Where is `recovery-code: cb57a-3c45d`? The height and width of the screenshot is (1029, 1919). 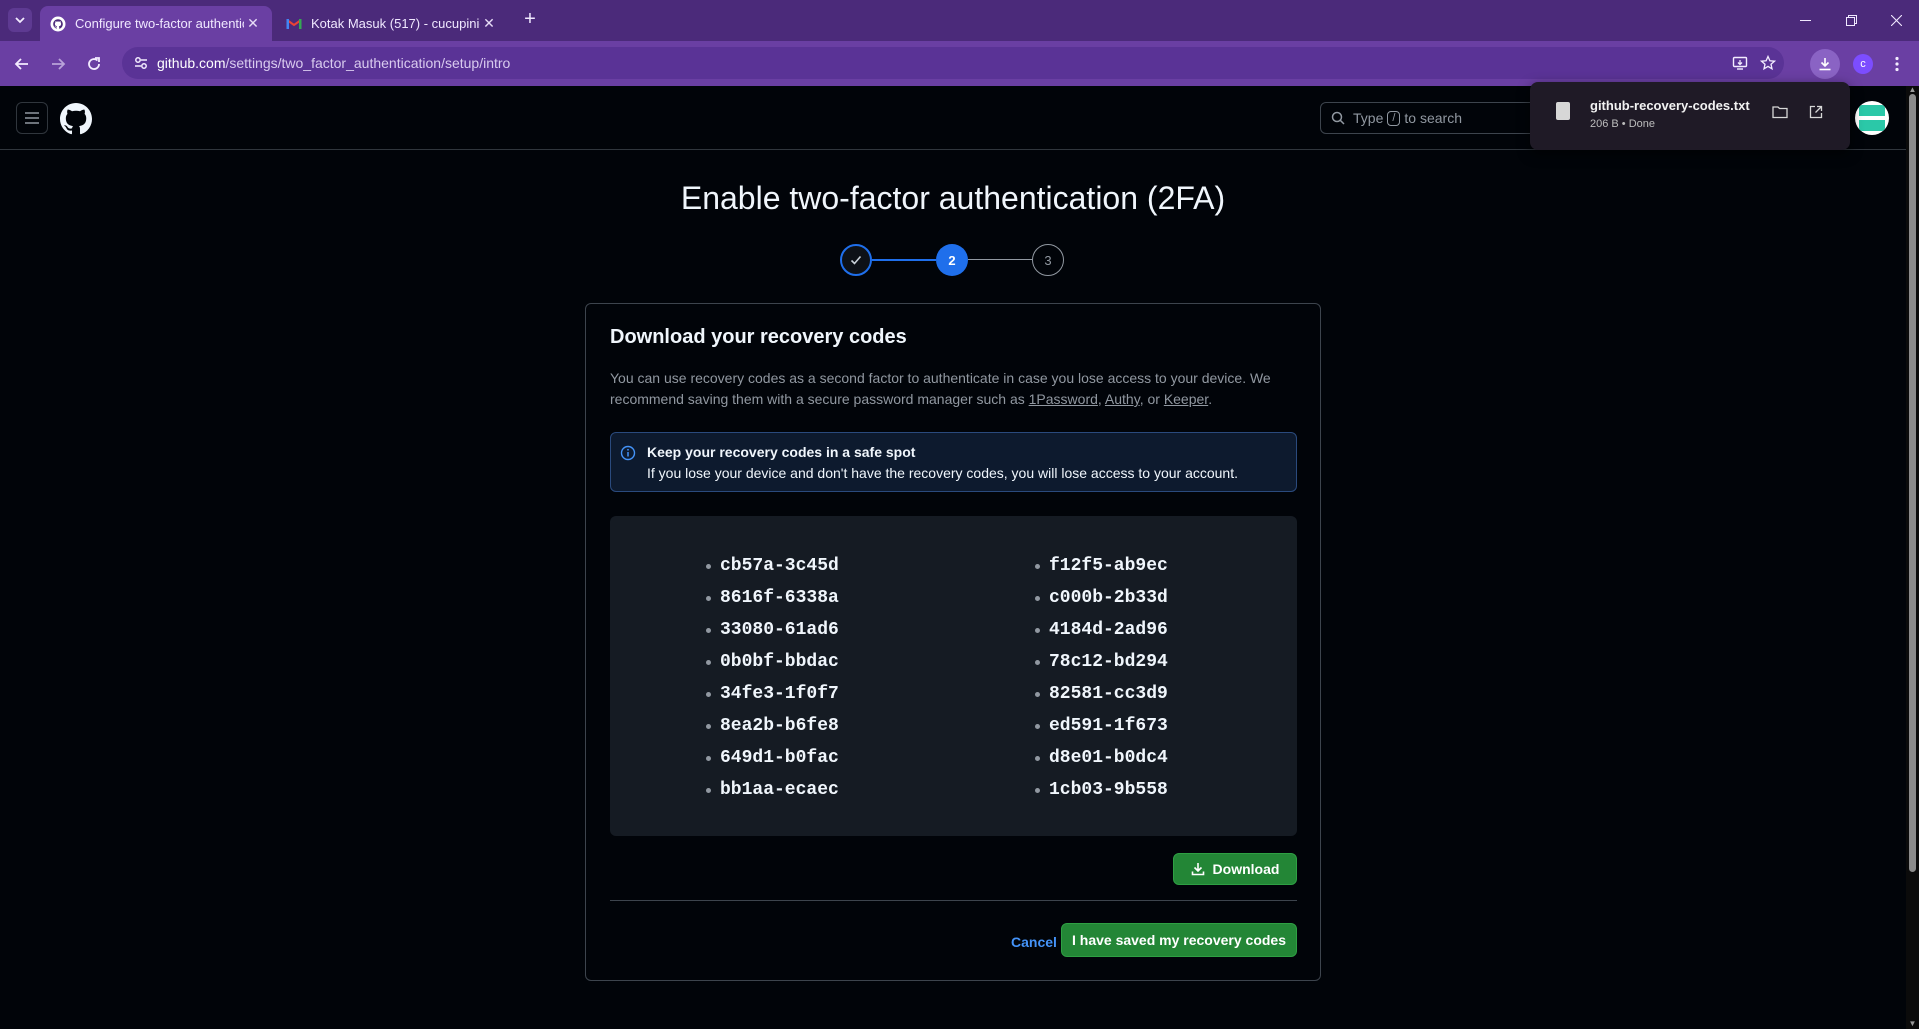
recovery-code: cb57a-3c45d is located at coordinates (772, 566).